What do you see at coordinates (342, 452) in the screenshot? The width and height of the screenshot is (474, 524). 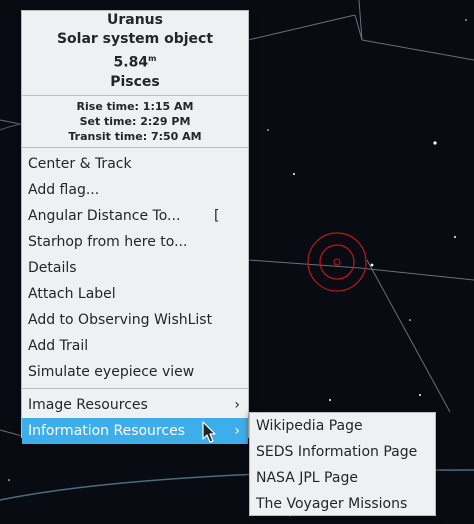 I see `submenu-item-seds: SEDS Information Page` at bounding box center [342, 452].